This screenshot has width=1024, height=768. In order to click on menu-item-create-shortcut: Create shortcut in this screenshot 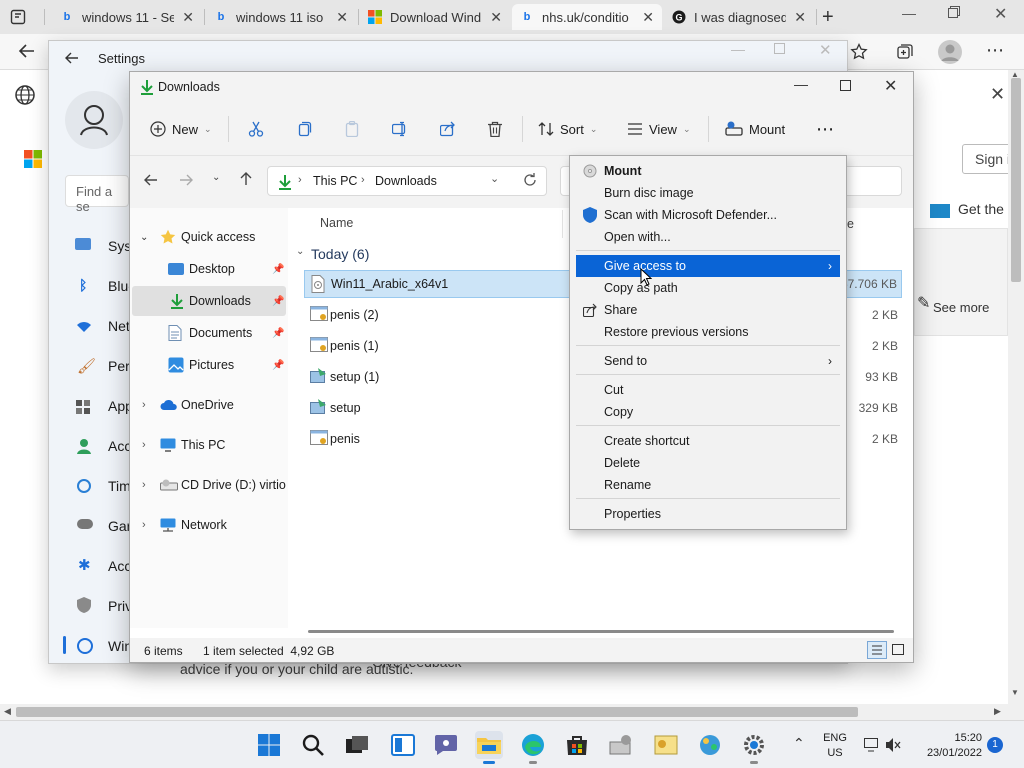, I will do `click(708, 441)`.